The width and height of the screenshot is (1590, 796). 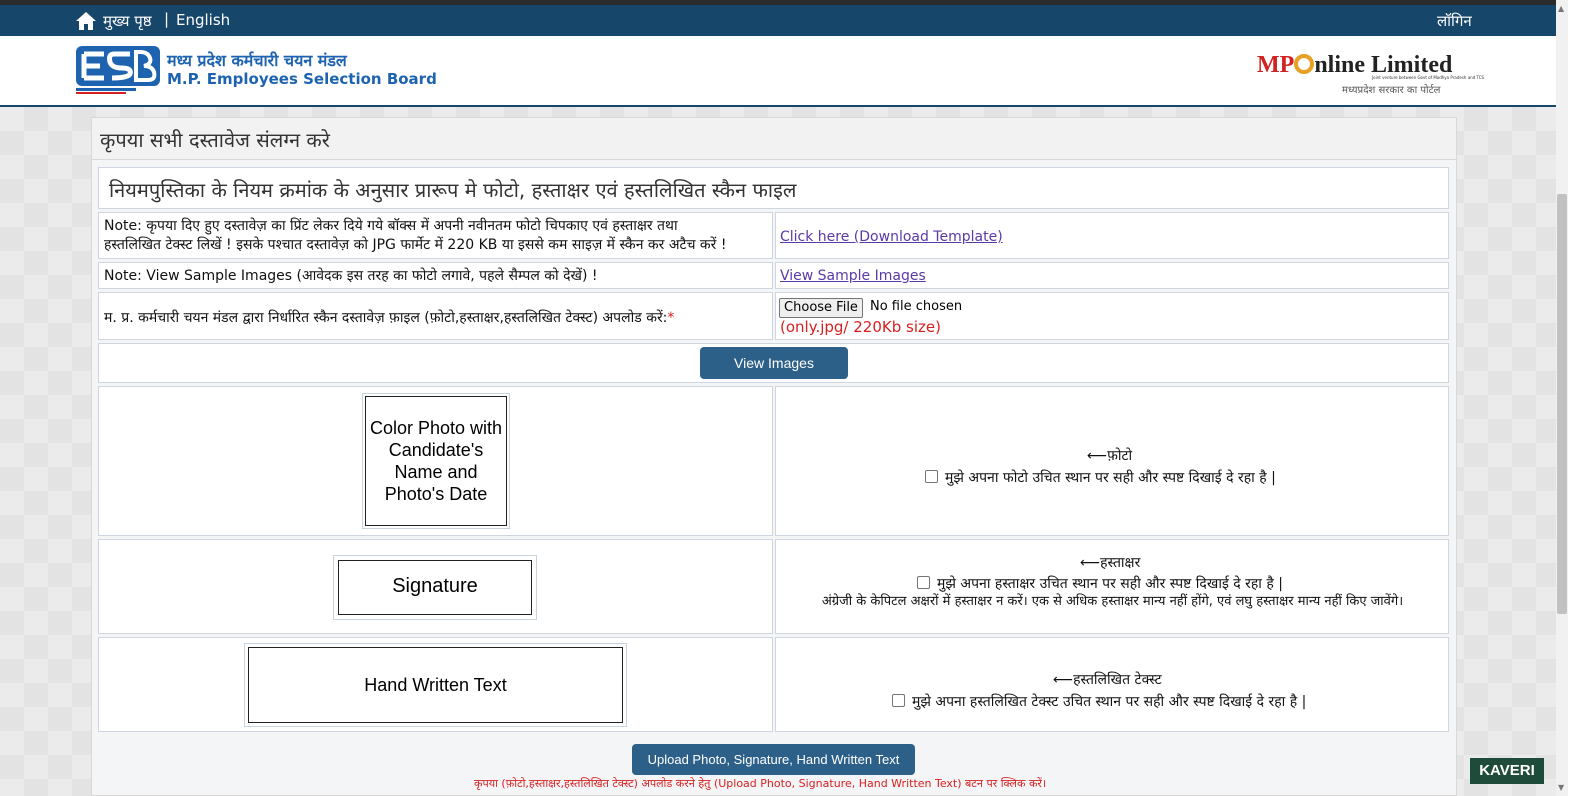 I want to click on handwritten-sample-text: Hand Written Text, so click(x=435, y=685).